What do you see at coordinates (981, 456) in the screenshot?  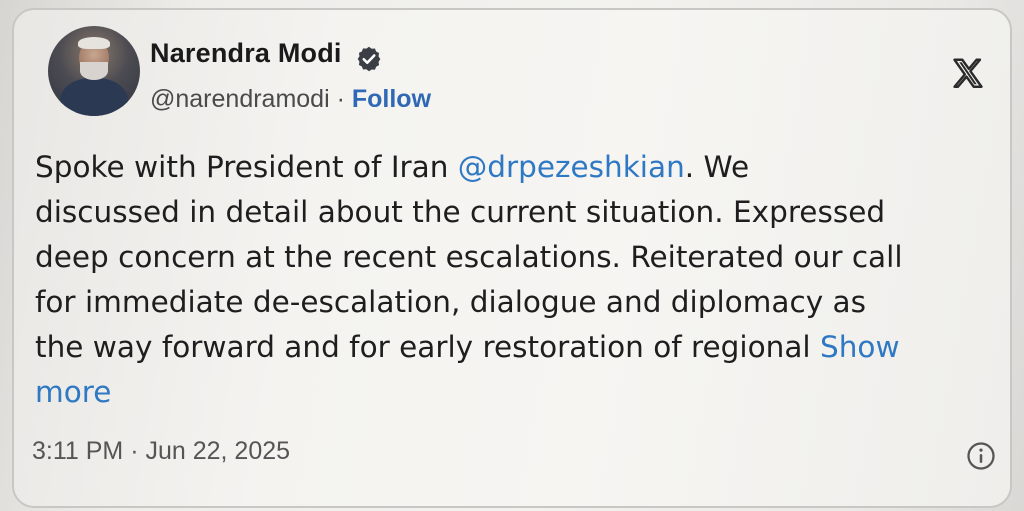 I see `info-icon` at bounding box center [981, 456].